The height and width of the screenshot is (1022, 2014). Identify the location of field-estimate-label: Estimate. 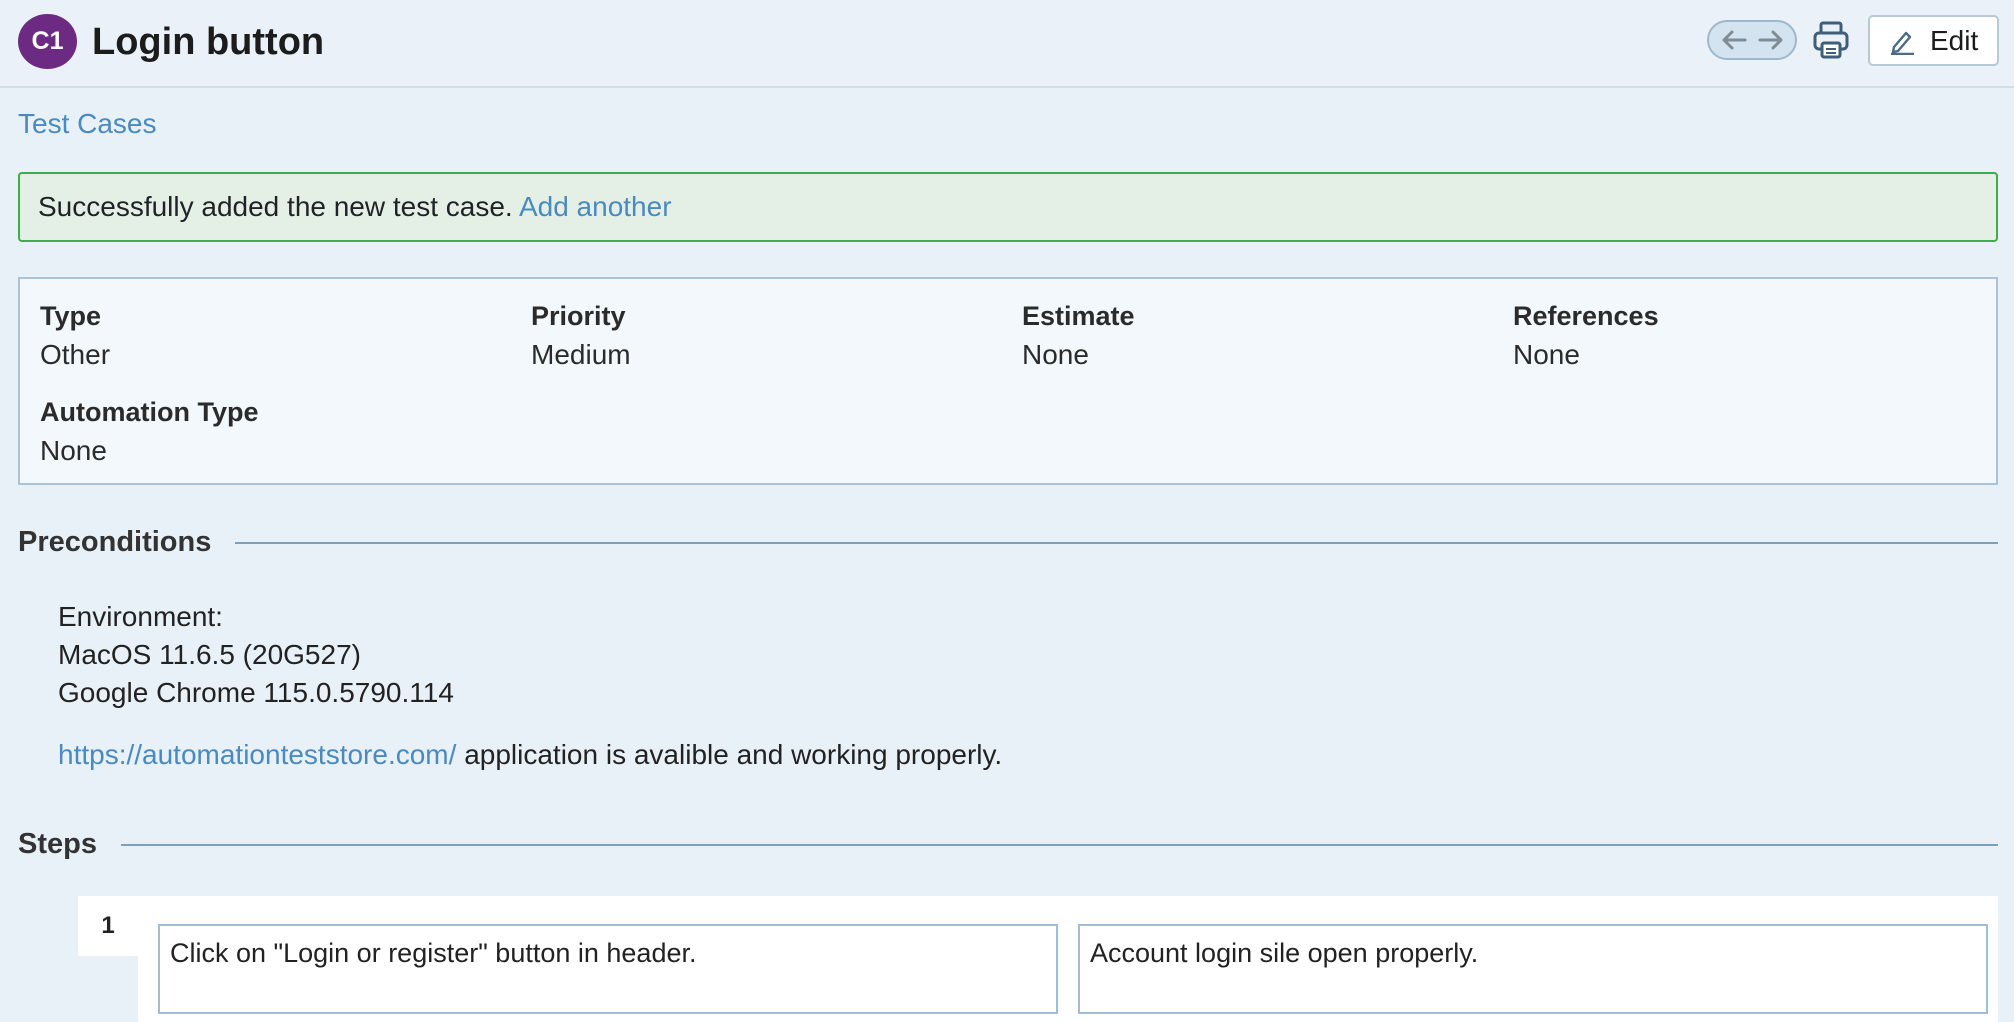
(1078, 316).